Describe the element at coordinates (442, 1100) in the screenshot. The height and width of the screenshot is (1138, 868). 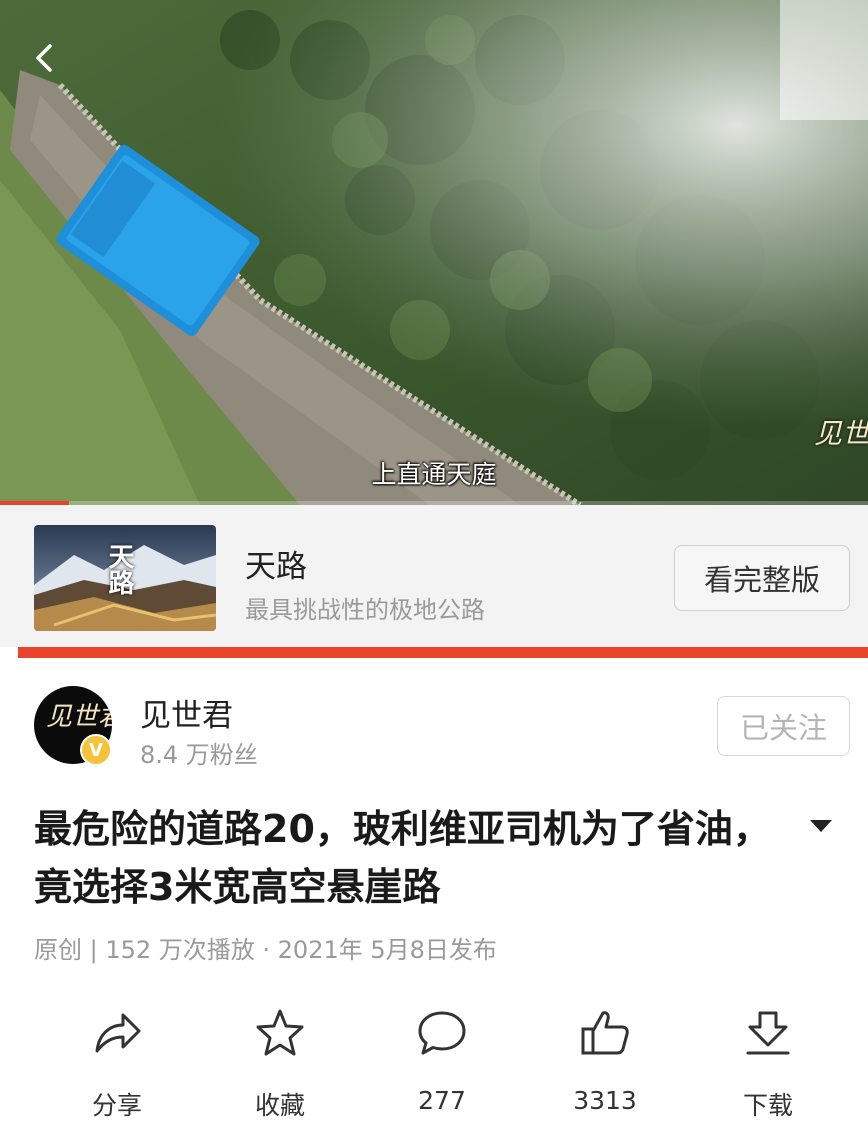
I see `comment-count: 277` at that location.